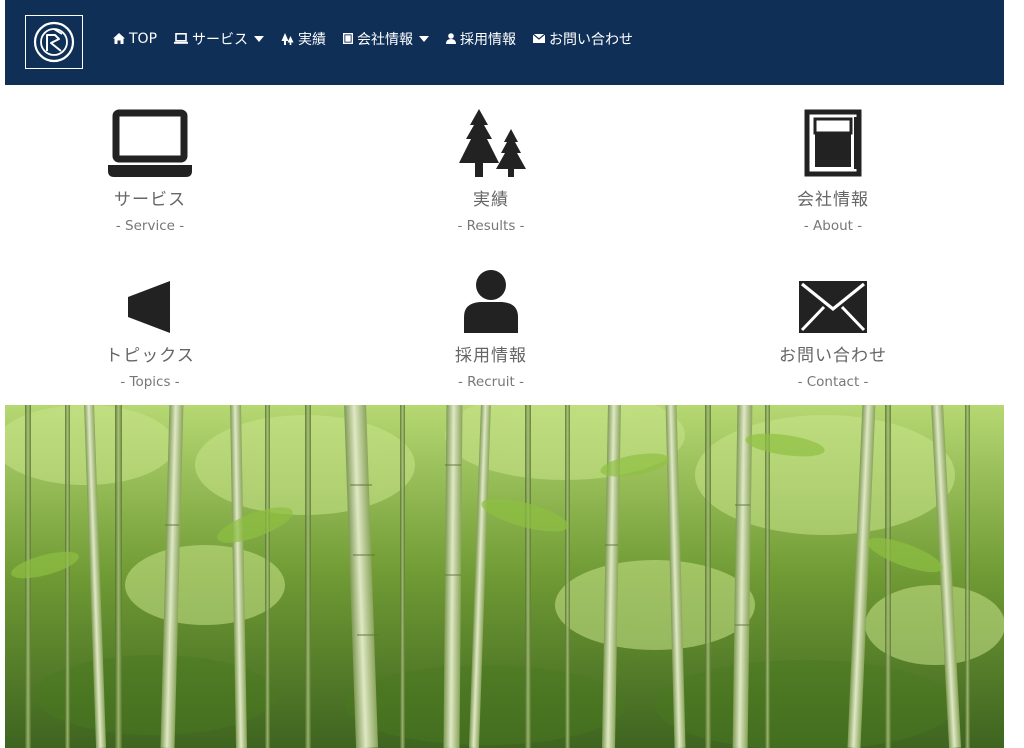 The width and height of the screenshot is (1024, 748). Describe the element at coordinates (149, 307) in the screenshot. I see `megaphone-icon` at that location.